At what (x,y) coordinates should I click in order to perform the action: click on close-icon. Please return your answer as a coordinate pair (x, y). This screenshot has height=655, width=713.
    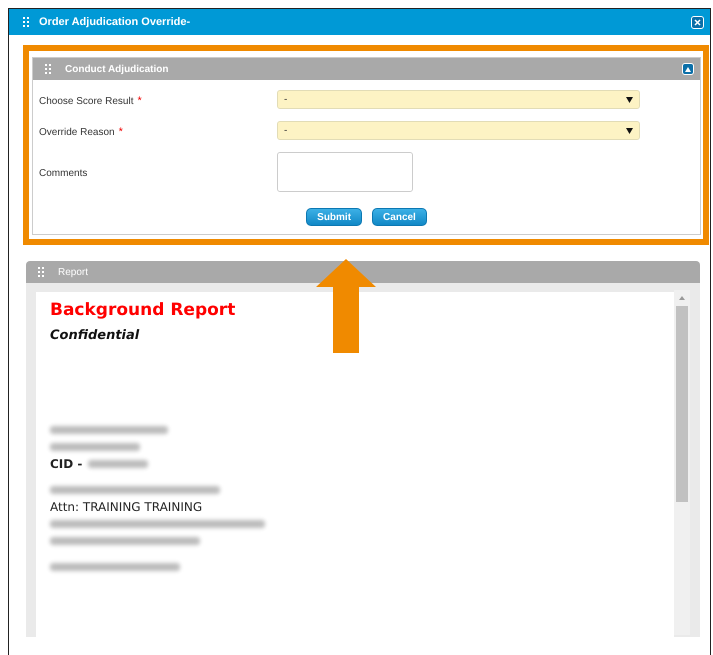
    Looking at the image, I should click on (697, 22).